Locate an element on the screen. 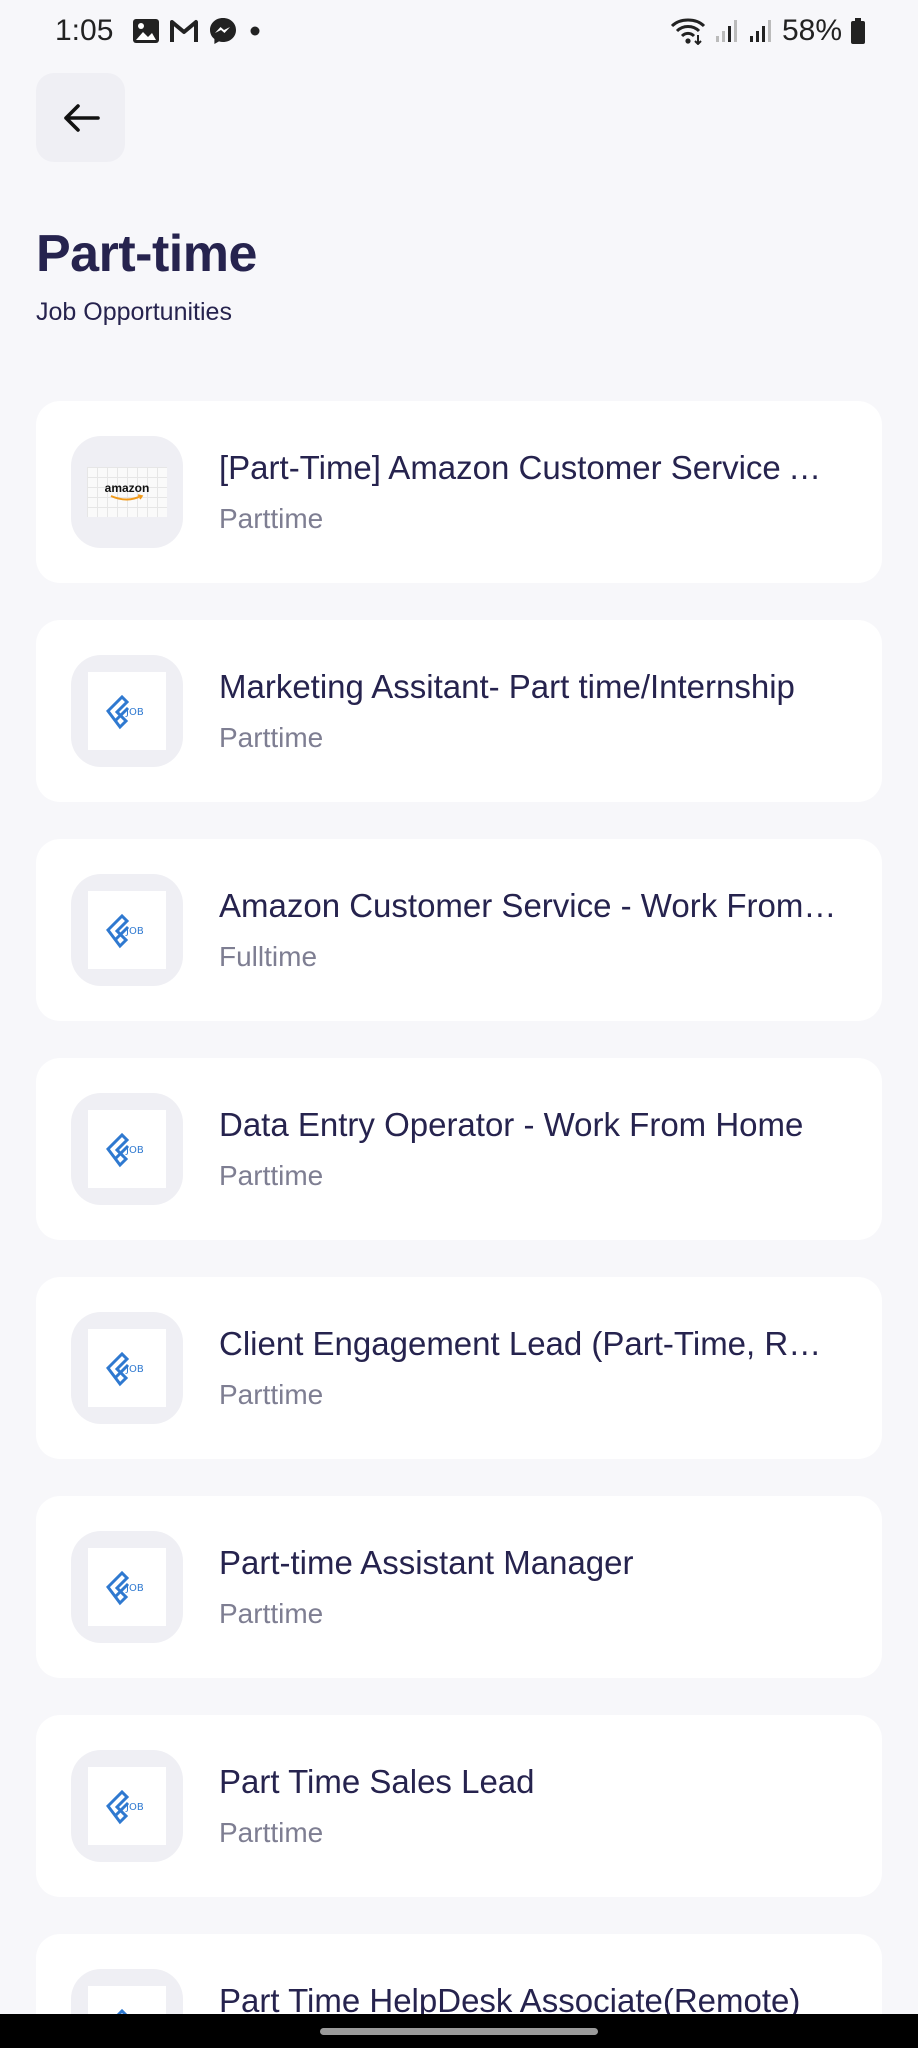  messenger-icon is located at coordinates (223, 31).